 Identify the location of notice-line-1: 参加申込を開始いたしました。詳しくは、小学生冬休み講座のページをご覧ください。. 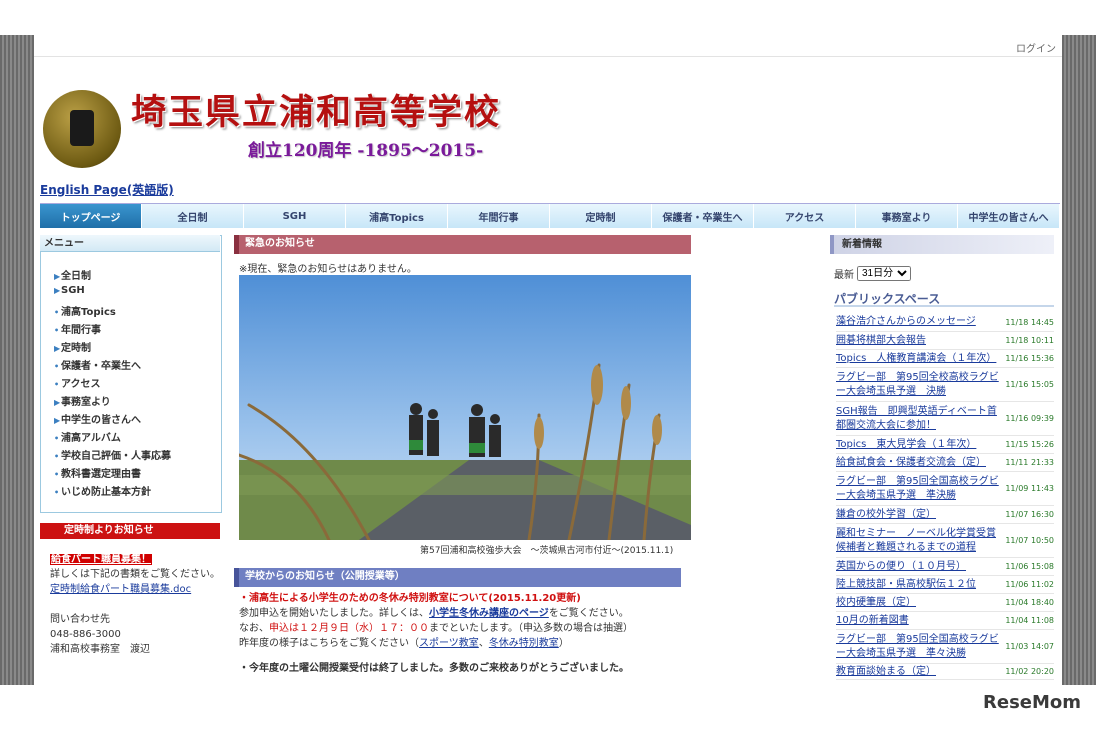
(434, 613).